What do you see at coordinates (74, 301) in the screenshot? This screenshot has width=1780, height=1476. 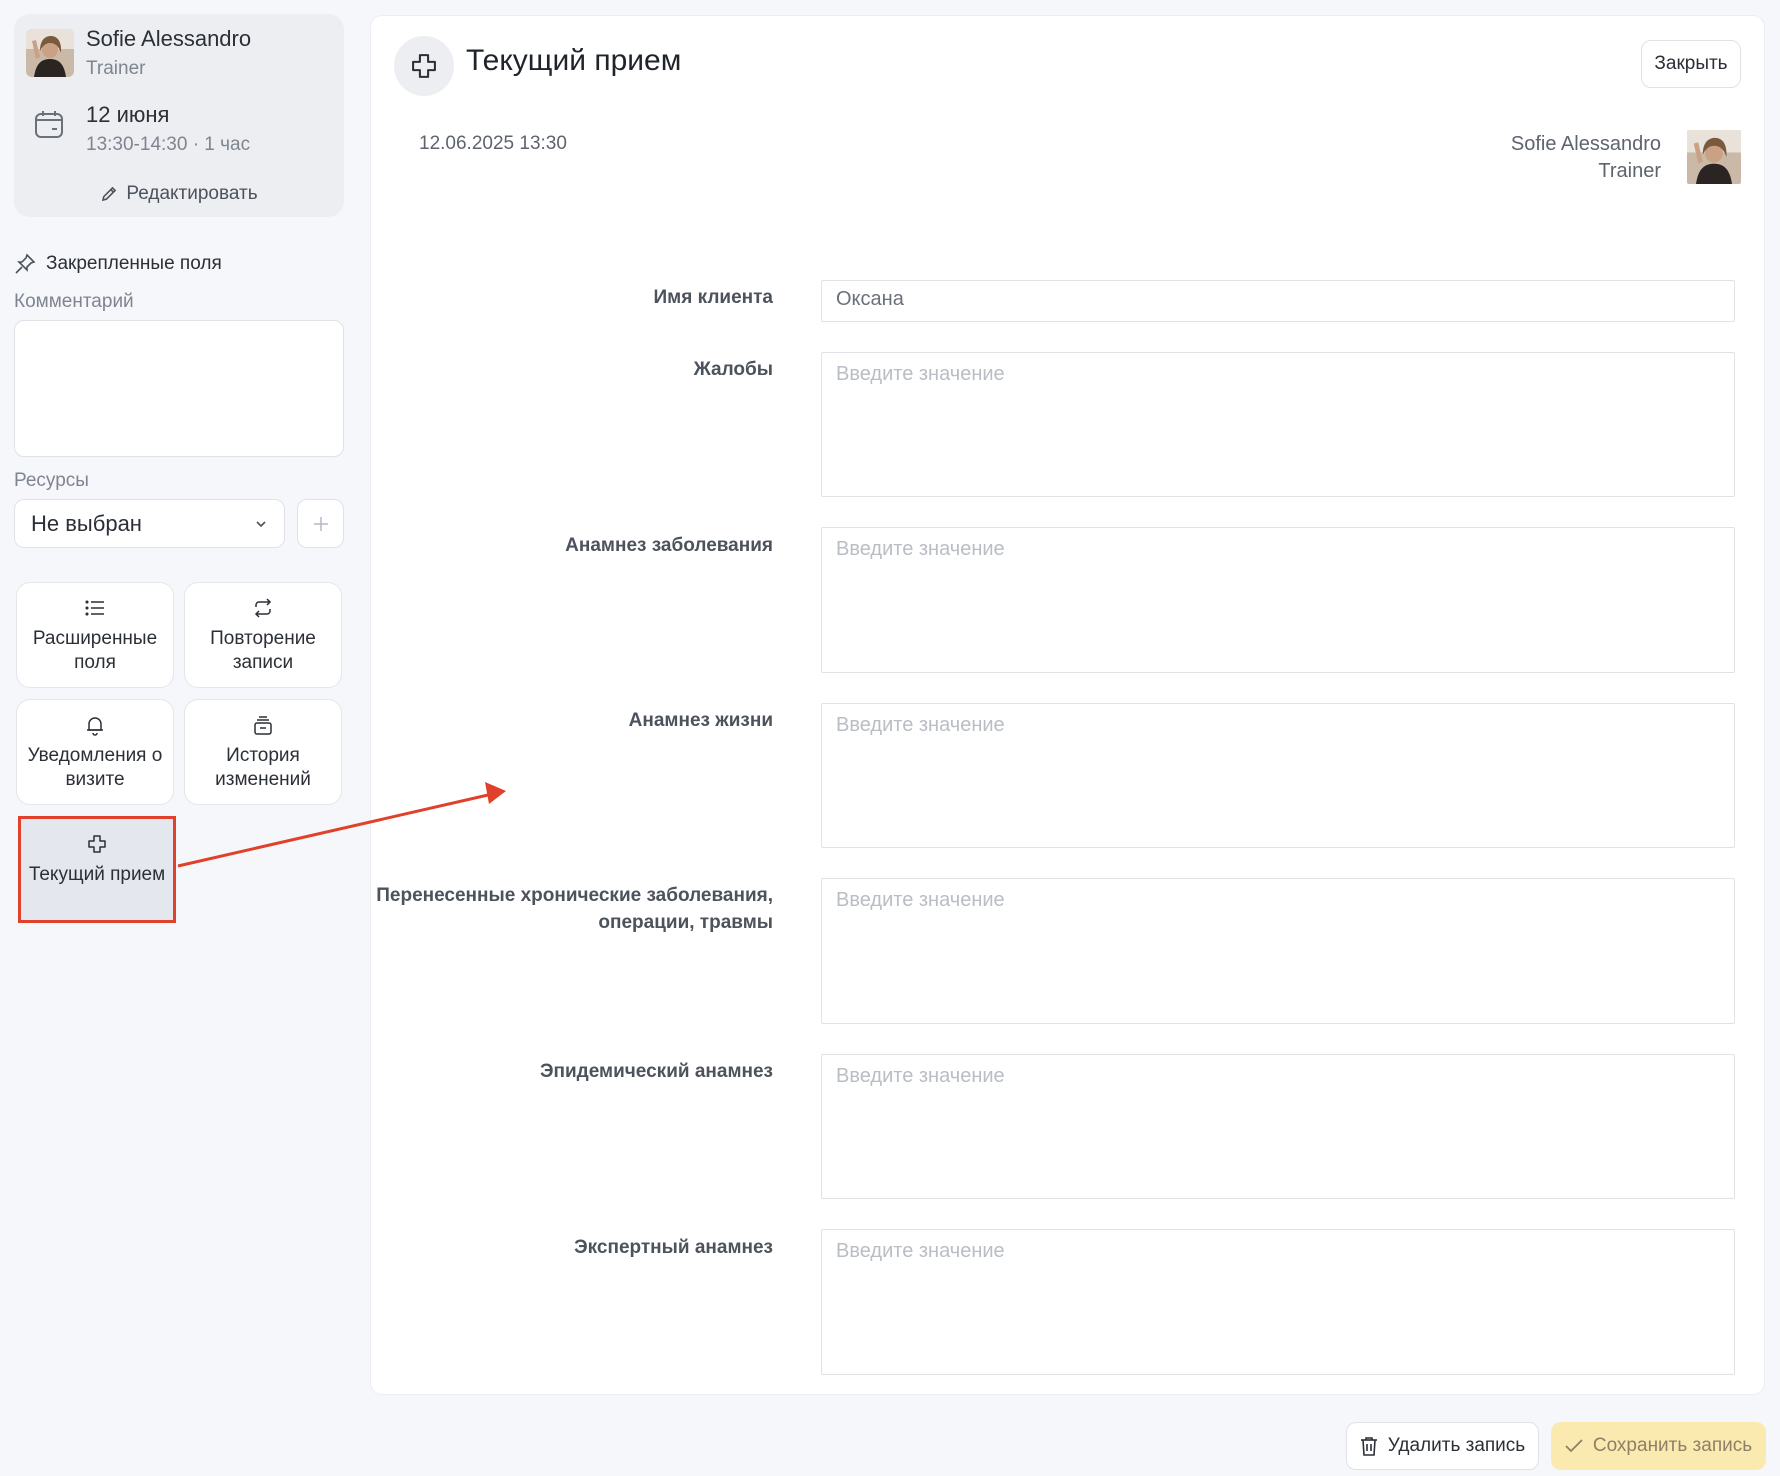 I see `comment-label: Комментарий` at bounding box center [74, 301].